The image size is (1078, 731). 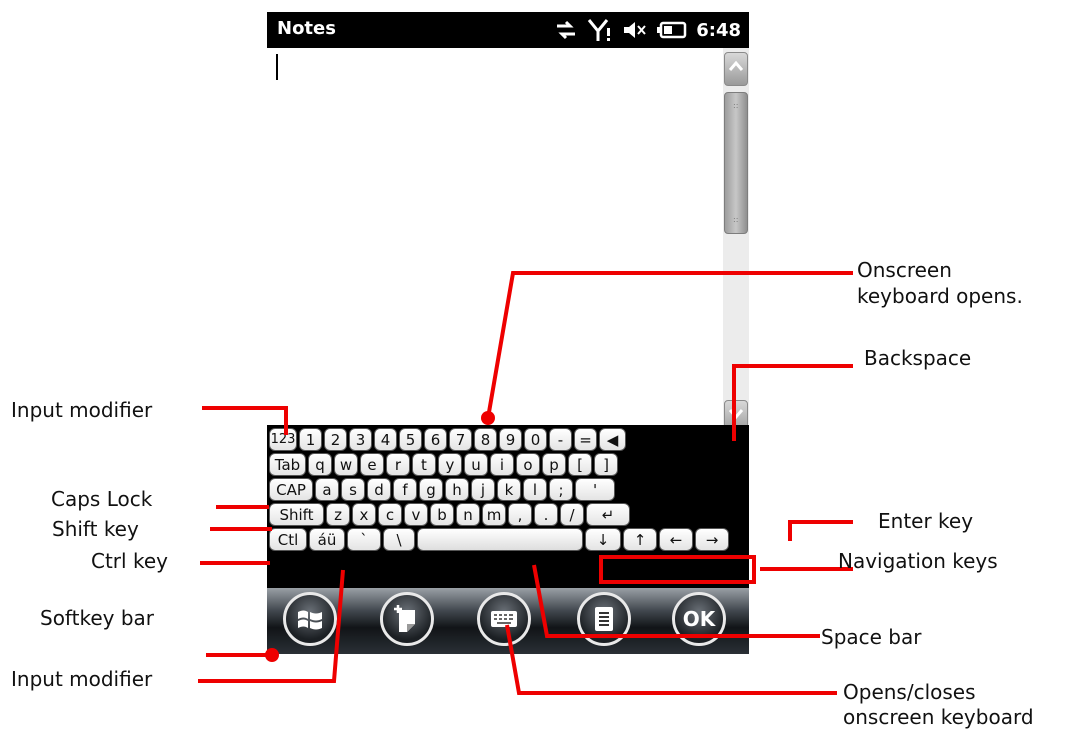 What do you see at coordinates (271, 626) in the screenshot?
I see `leader-input-modifier-bottom` at bounding box center [271, 626].